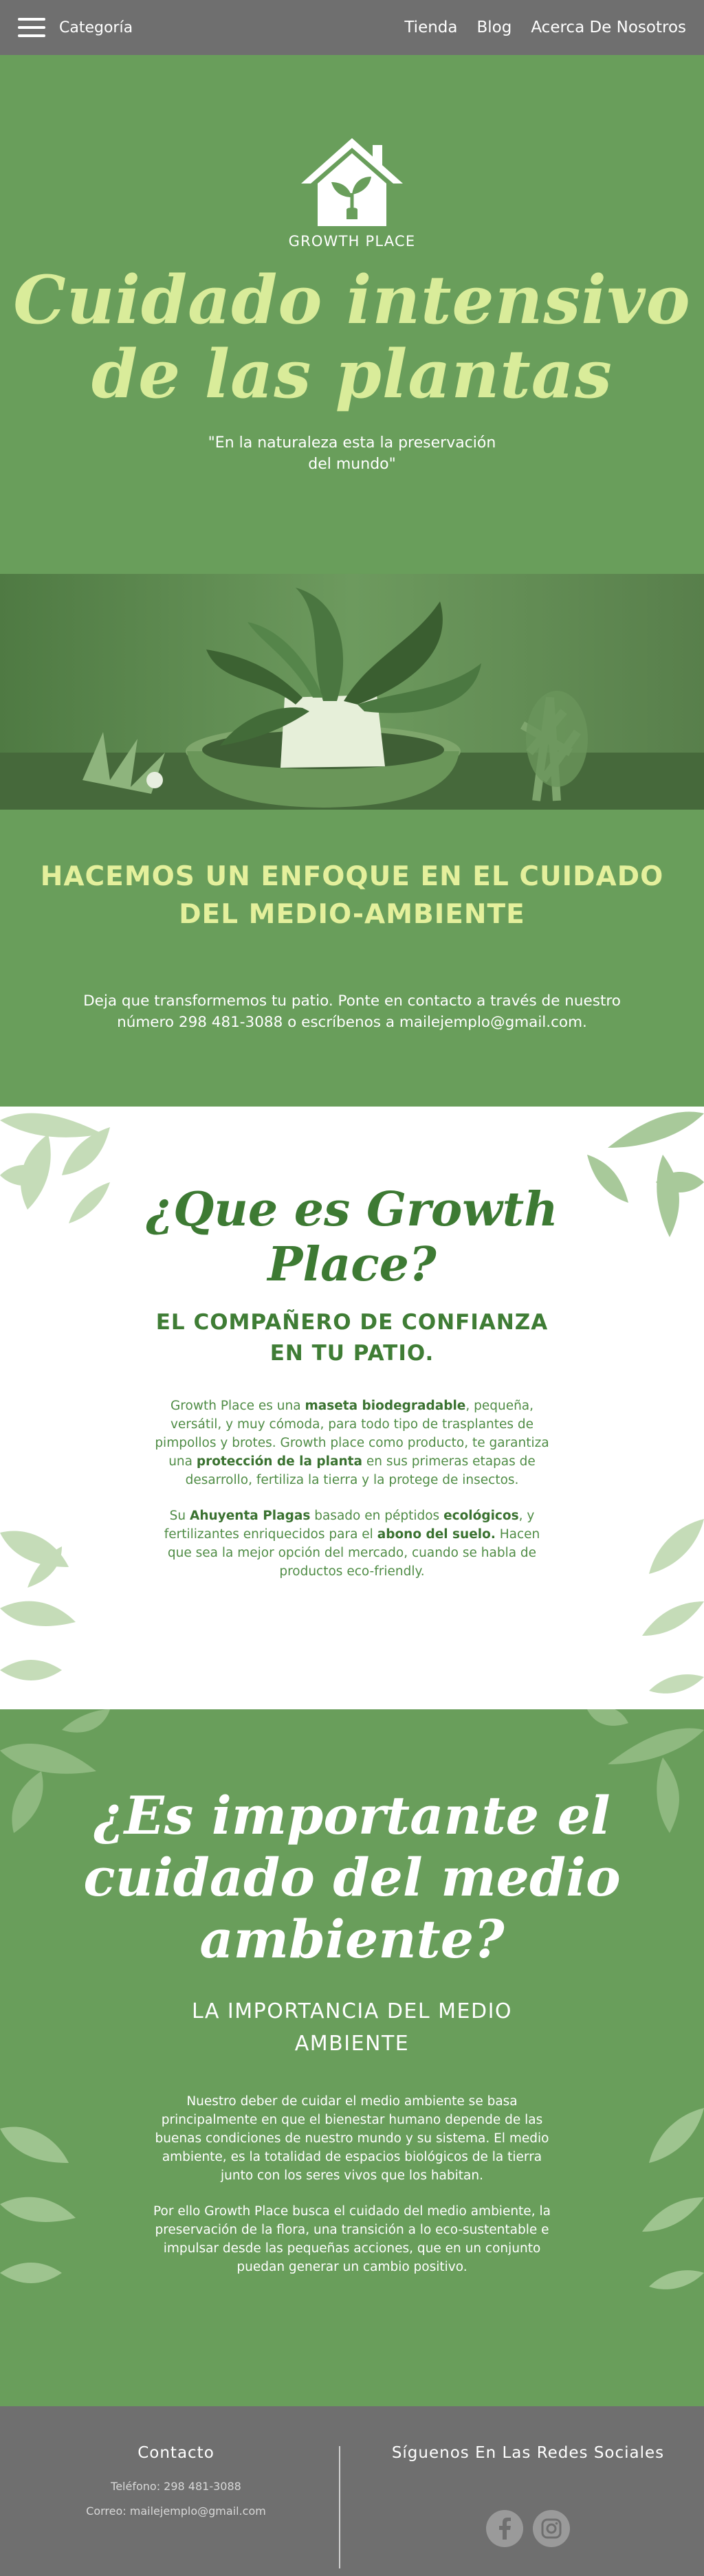 The width and height of the screenshot is (704, 2576). Describe the element at coordinates (352, 1353) in the screenshot. I see `que-es-subtitle-line: EN TU PATIO.` at that location.